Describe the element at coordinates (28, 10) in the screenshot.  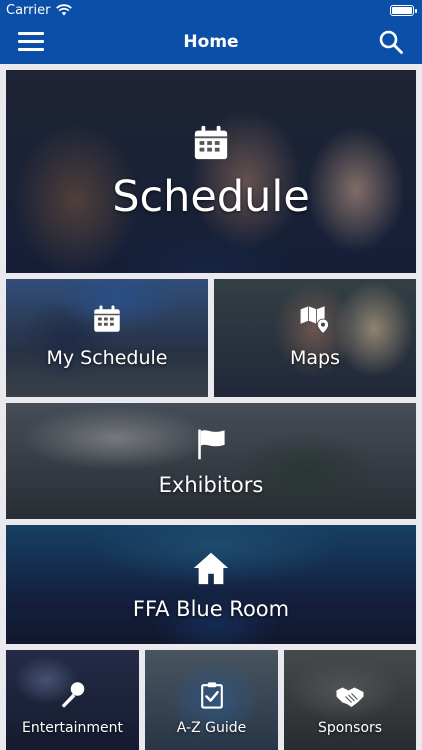
I see `carrier-label: Carrier` at that location.